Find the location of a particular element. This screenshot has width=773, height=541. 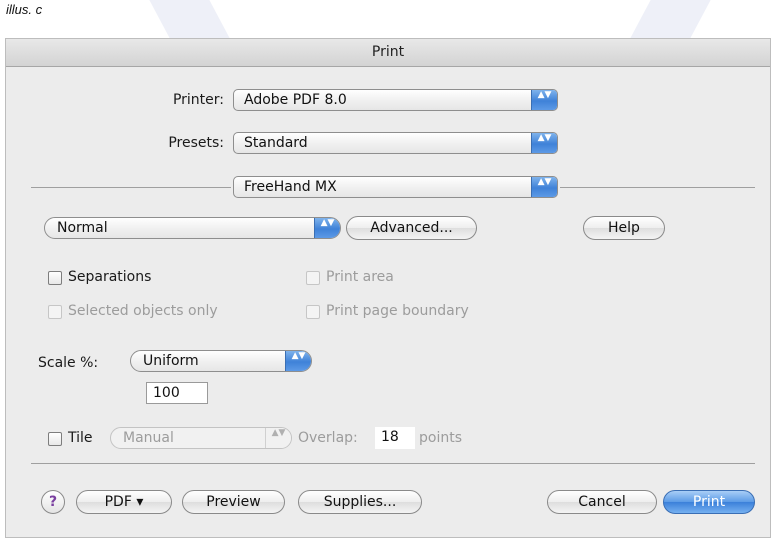

cancel-button: Cancel is located at coordinates (602, 502).